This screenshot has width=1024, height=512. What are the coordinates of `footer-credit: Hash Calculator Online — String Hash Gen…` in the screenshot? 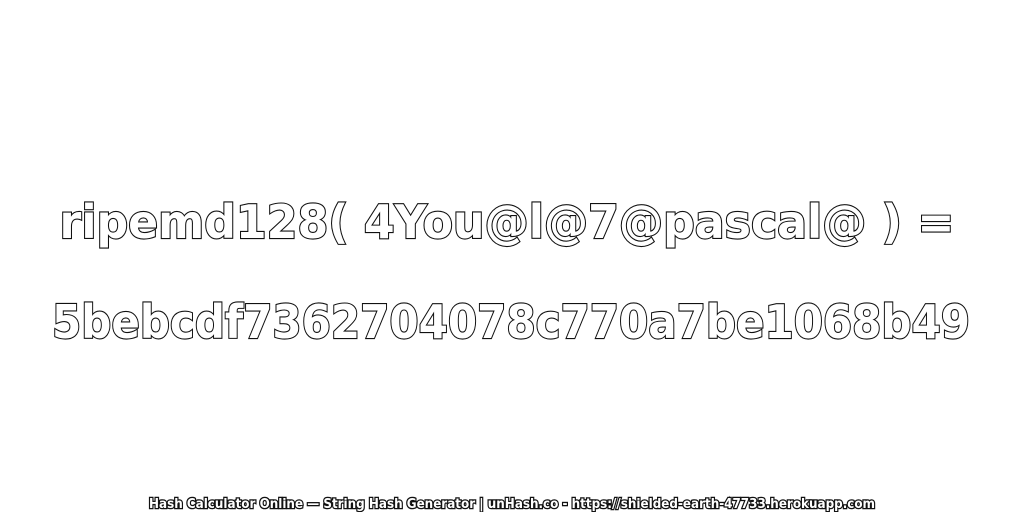 It's located at (512, 504).